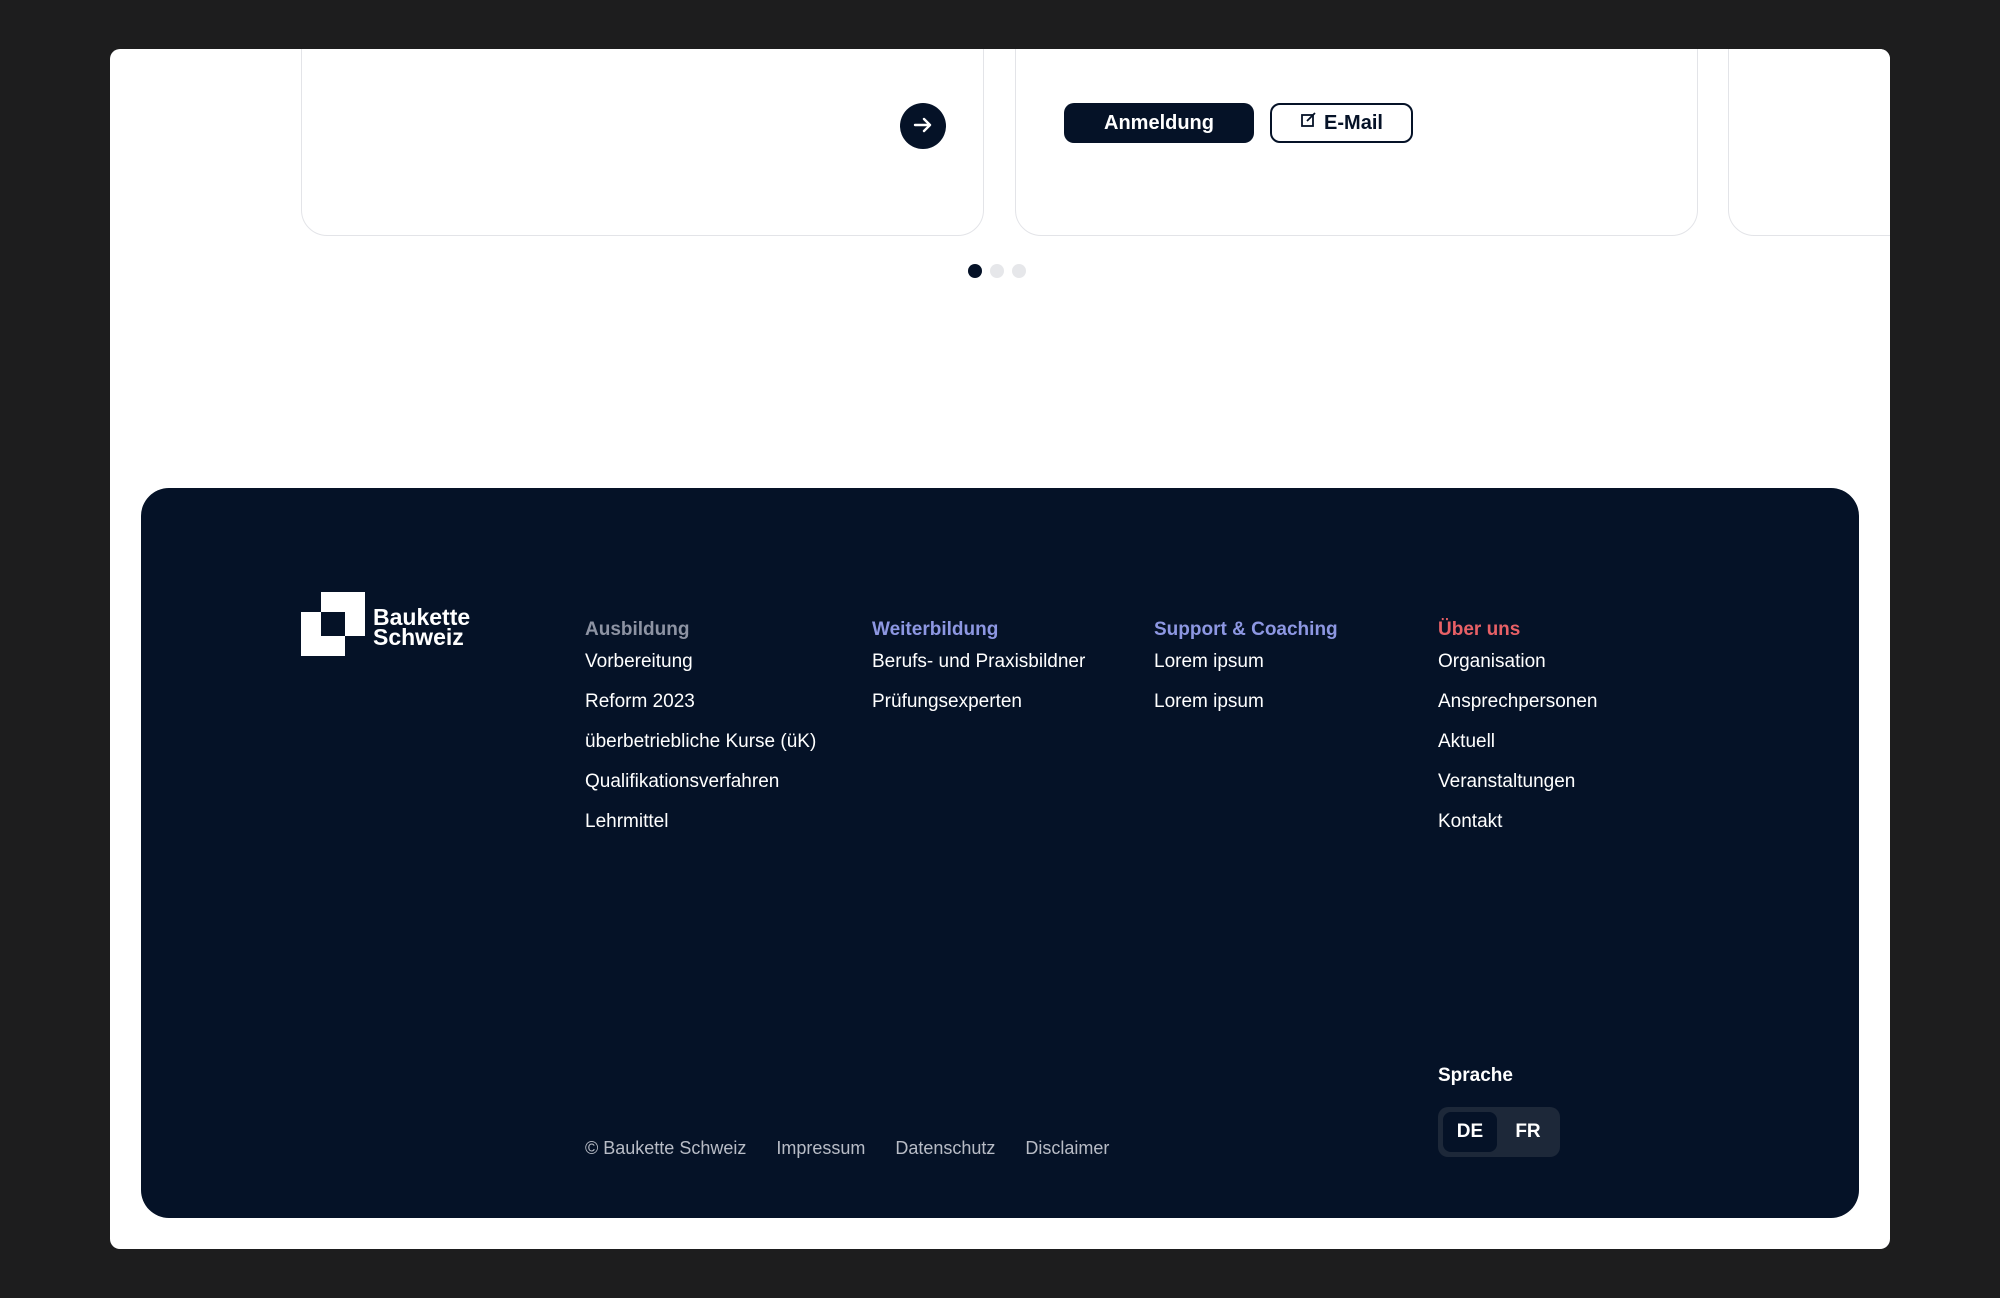 This screenshot has height=1298, width=2000. I want to click on footer-link: Reform 2023, so click(700, 711).